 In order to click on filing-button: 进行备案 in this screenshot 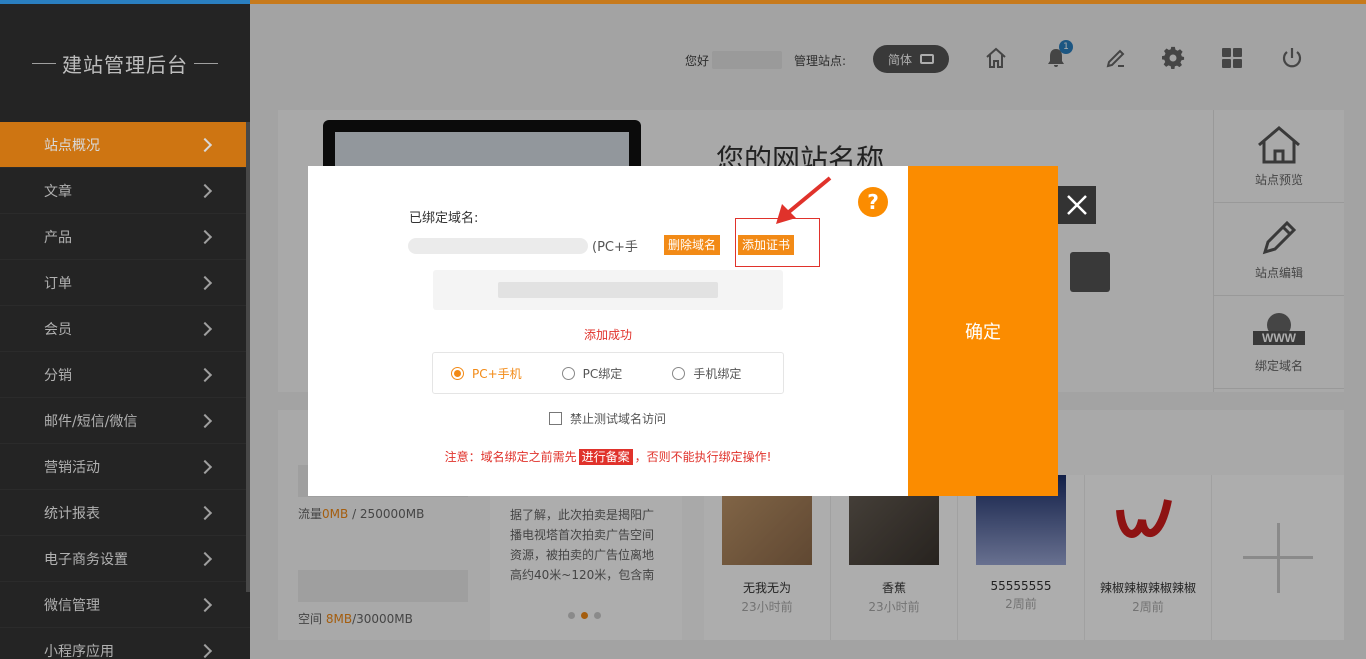, I will do `click(605, 457)`.